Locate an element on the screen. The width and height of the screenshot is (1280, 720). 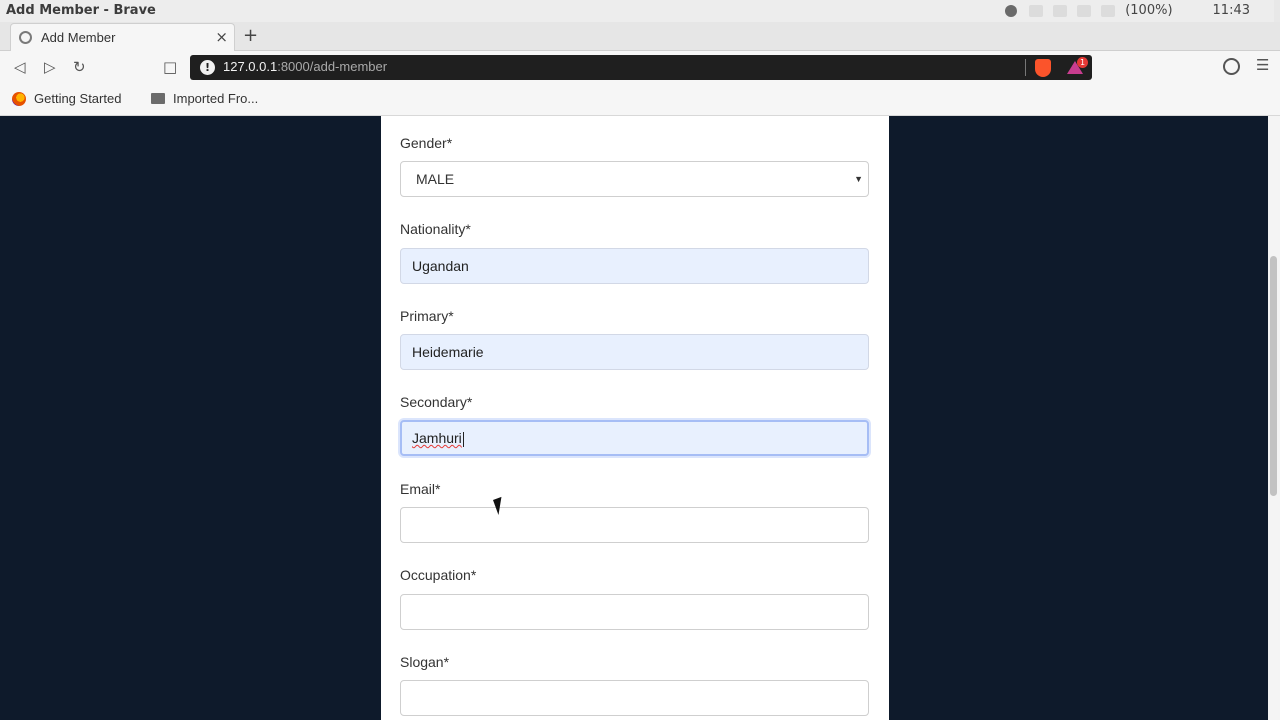
menu-icon: ☰ is located at coordinates (1262, 65).